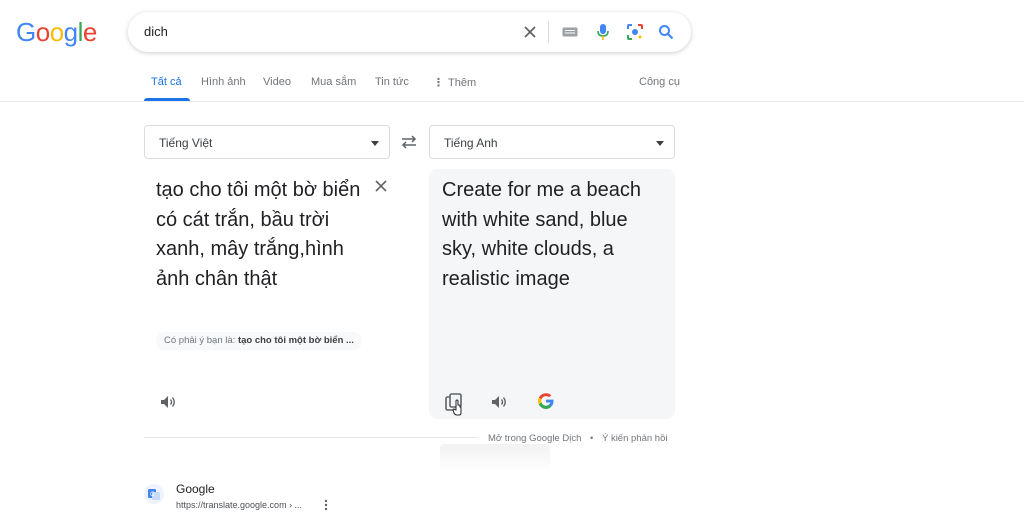 The image size is (1024, 515). Describe the element at coordinates (169, 403) in the screenshot. I see `listen-source-icon` at that location.